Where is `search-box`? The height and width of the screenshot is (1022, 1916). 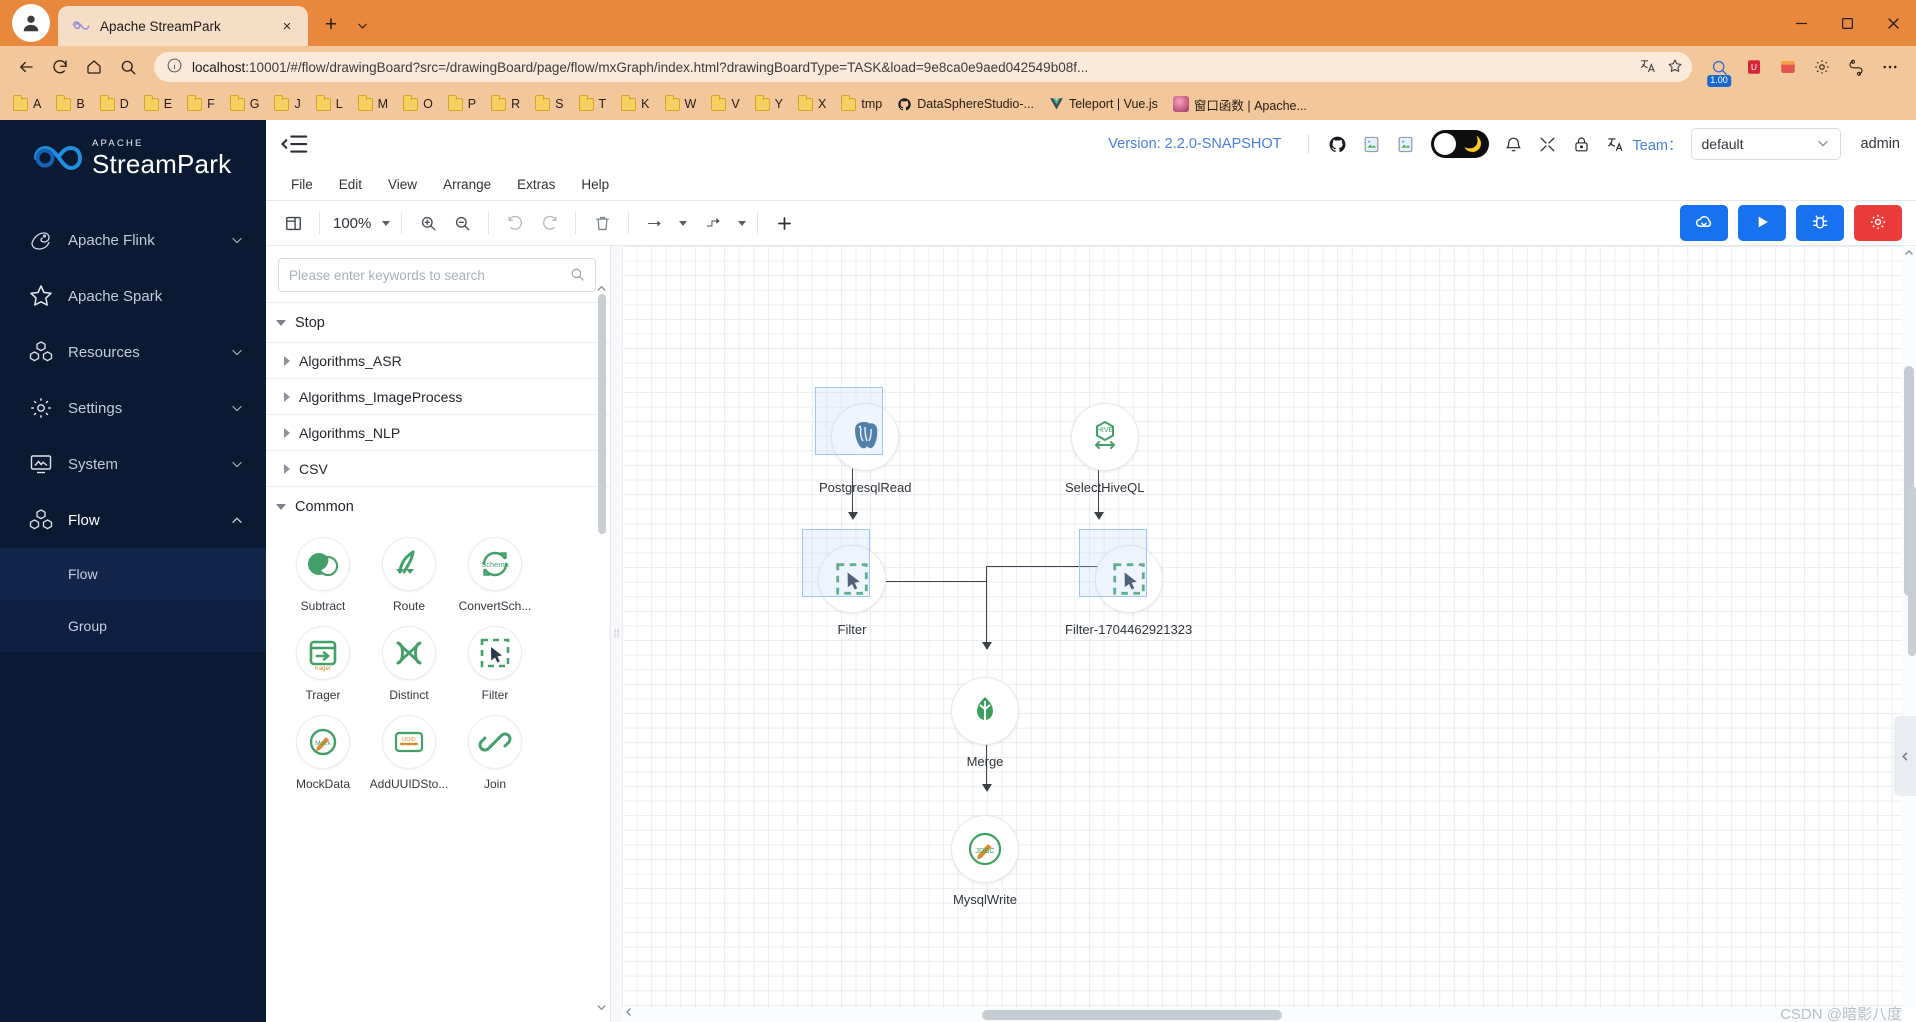
search-box is located at coordinates (437, 275).